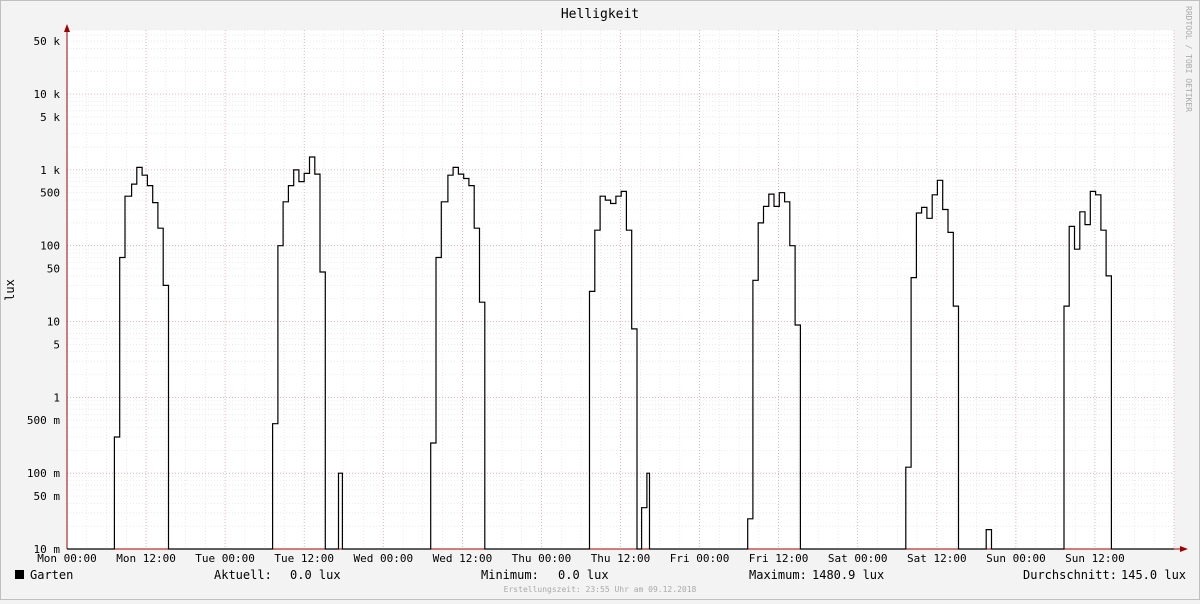 The width and height of the screenshot is (1200, 604). Describe the element at coordinates (583, 575) in the screenshot. I see `legend-min-value: 0.0 lux` at that location.